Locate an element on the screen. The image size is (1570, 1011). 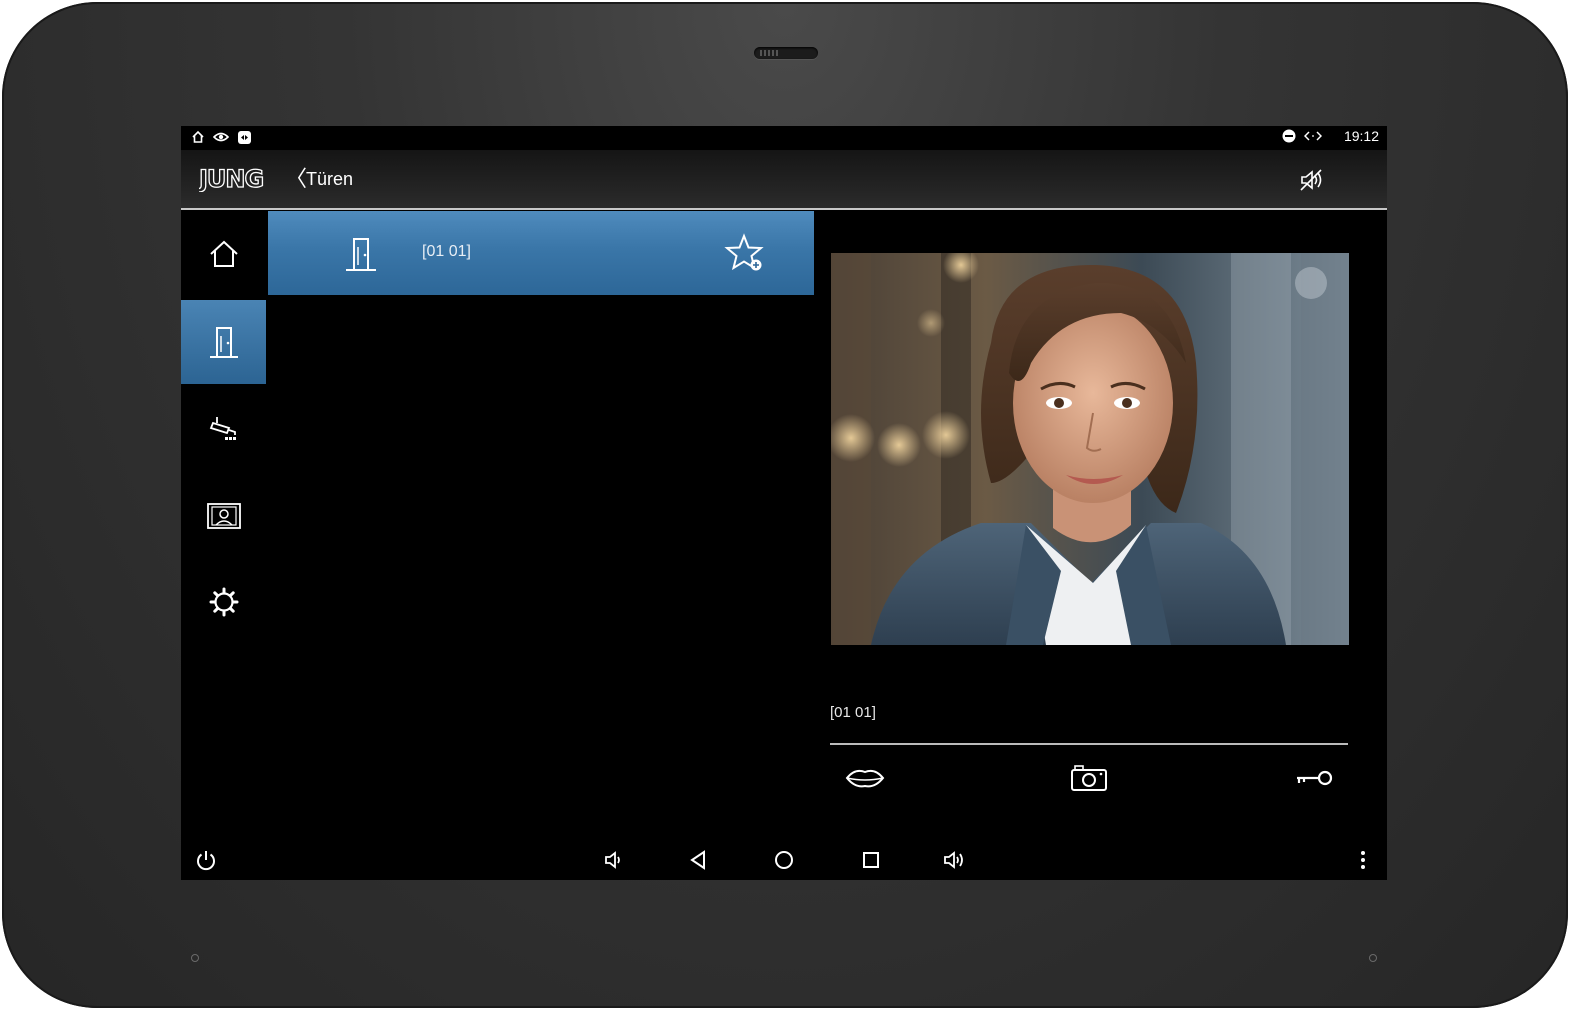
status-bar: 19:12 is located at coordinates (784, 138).